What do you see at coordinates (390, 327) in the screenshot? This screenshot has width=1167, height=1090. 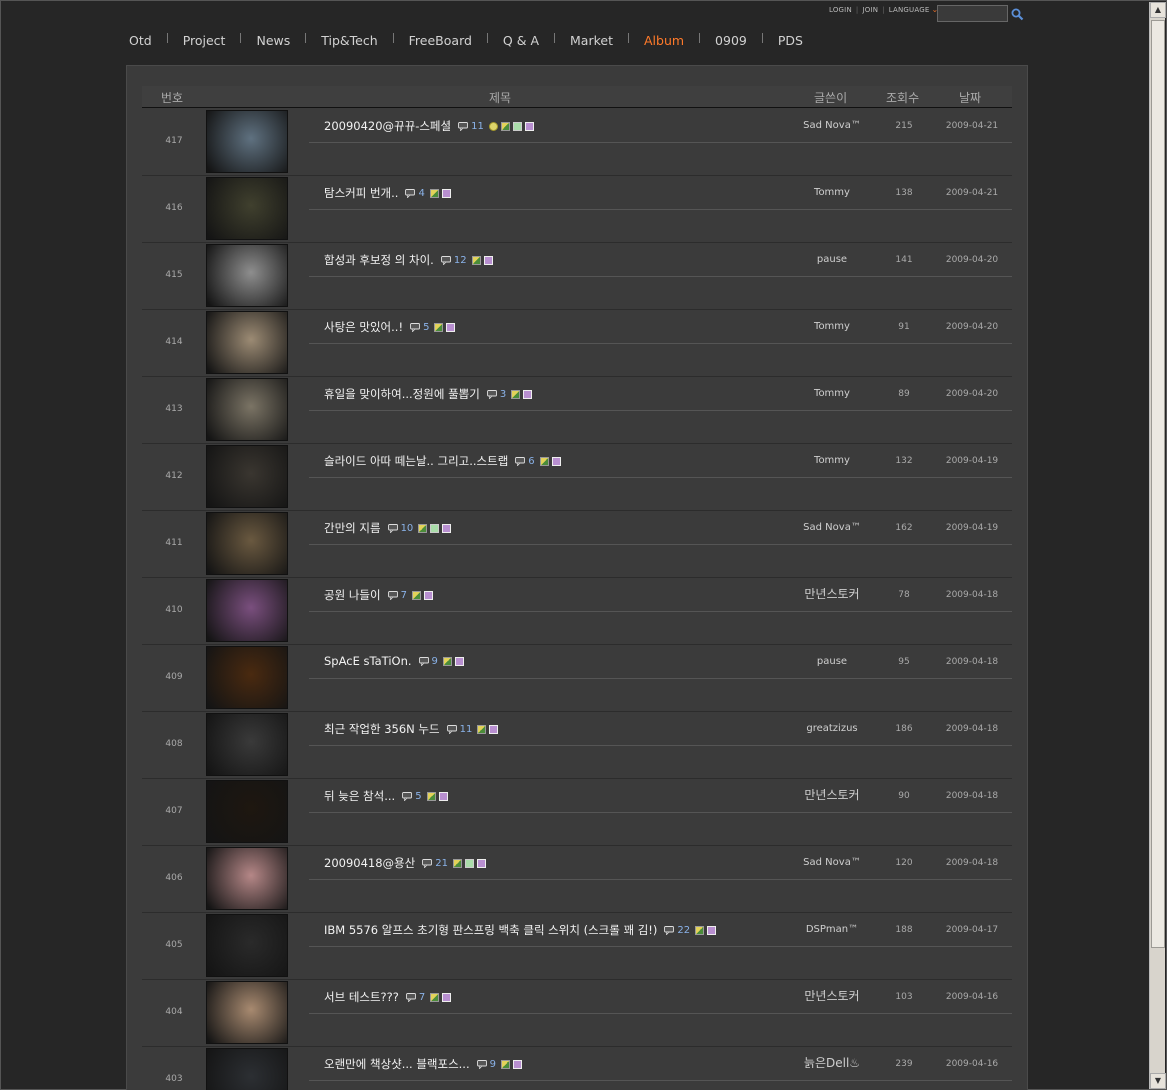 I see `post-title-link: 사탕은 맛있어..! 5` at bounding box center [390, 327].